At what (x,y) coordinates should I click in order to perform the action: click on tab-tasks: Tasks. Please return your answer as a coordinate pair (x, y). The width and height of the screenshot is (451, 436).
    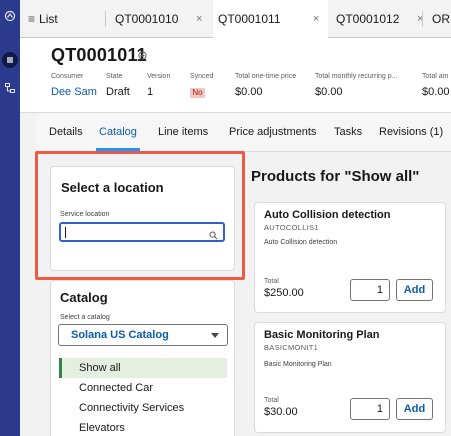
    Looking at the image, I should click on (348, 132).